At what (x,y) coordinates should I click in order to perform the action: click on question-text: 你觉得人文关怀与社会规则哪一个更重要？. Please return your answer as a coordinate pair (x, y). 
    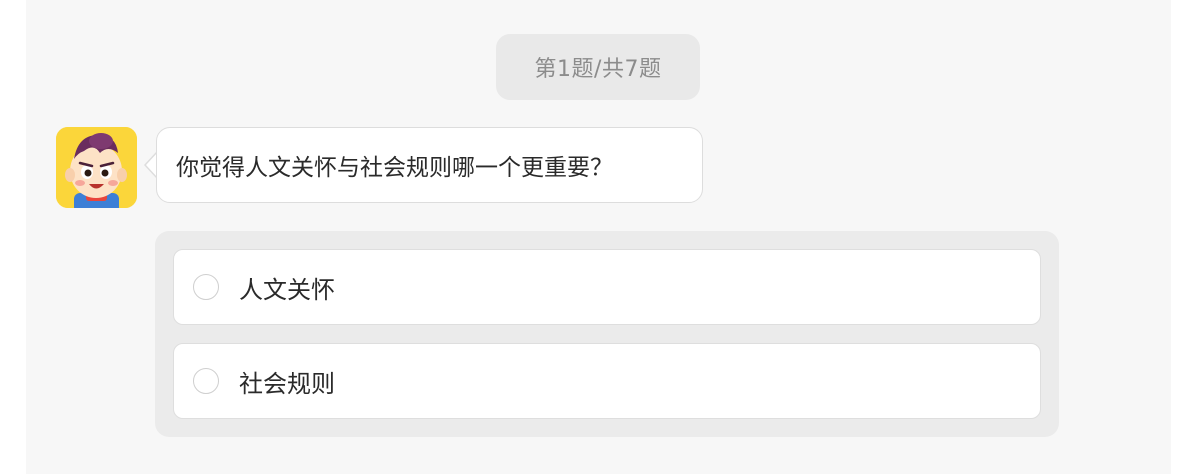
    Looking at the image, I should click on (394, 168).